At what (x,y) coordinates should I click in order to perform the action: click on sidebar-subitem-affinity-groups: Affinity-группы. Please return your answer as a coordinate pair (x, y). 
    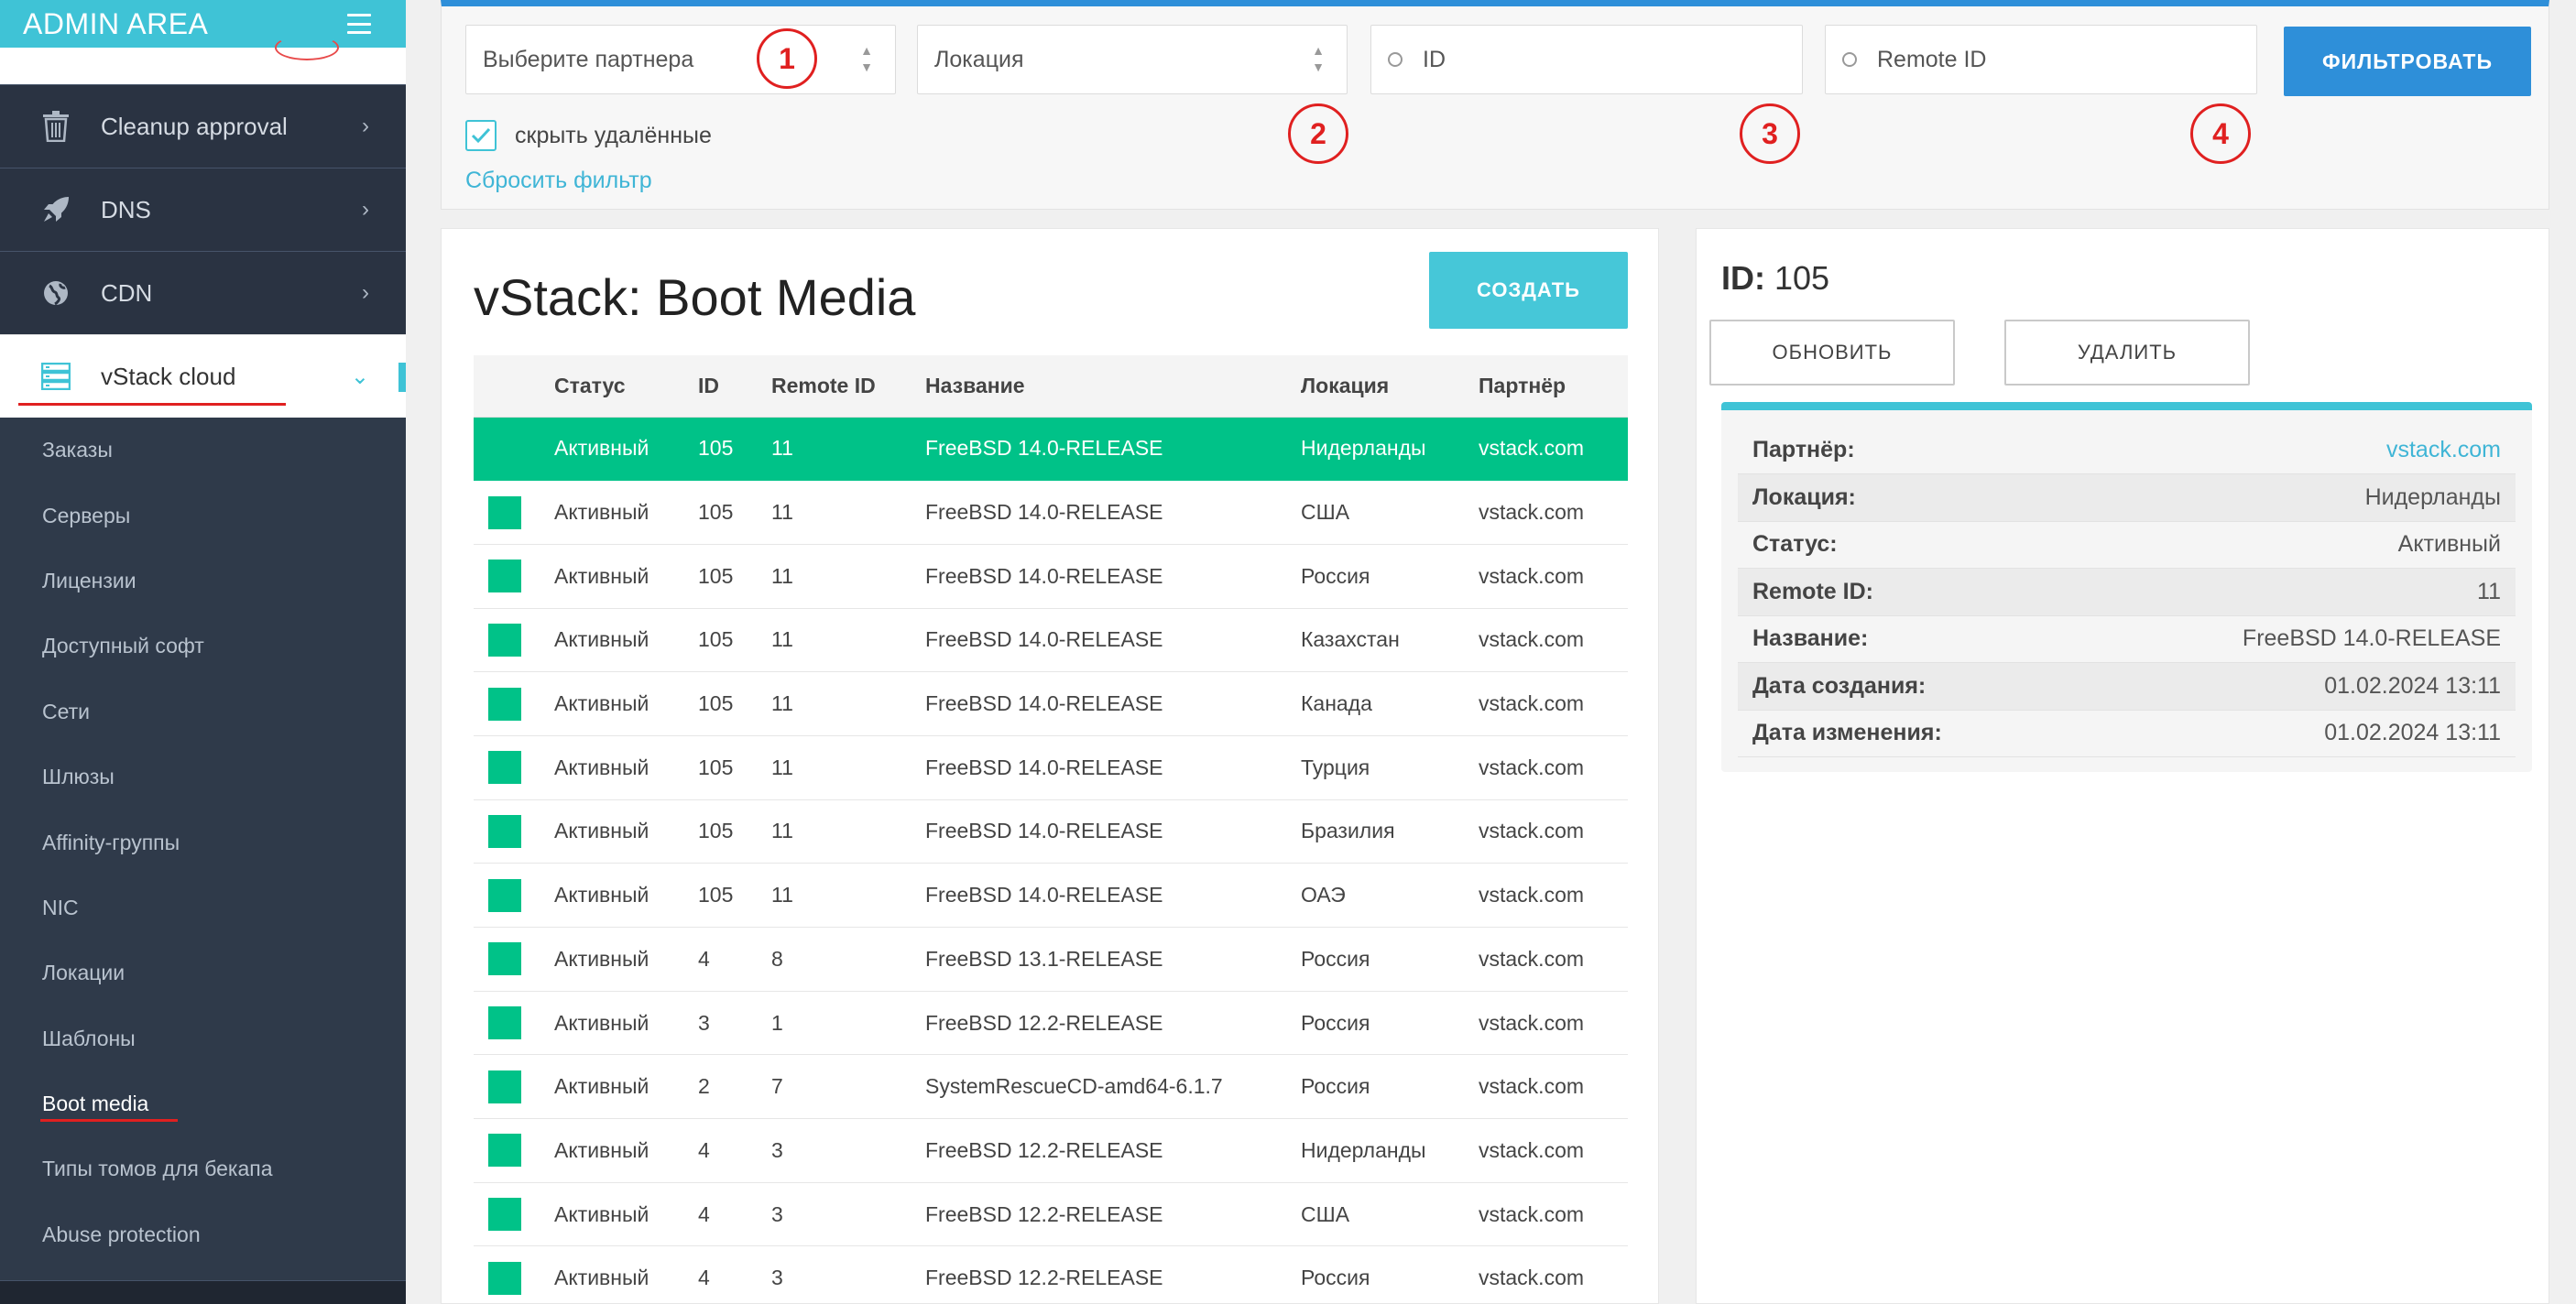
    Looking at the image, I should click on (203, 842).